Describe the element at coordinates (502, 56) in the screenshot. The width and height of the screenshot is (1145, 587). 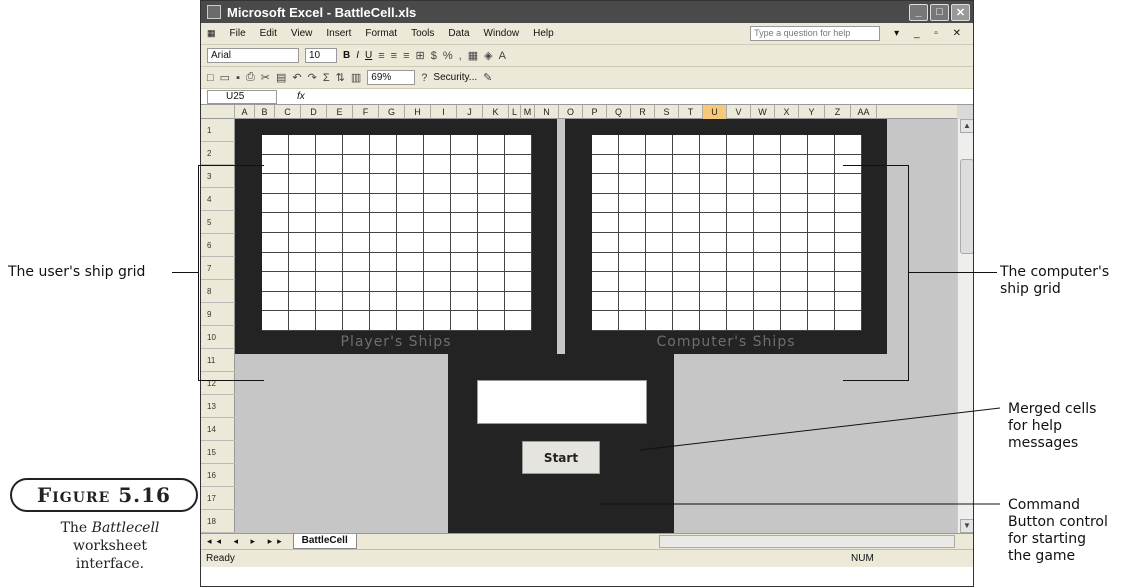
I see `font-color-icon: A` at that location.